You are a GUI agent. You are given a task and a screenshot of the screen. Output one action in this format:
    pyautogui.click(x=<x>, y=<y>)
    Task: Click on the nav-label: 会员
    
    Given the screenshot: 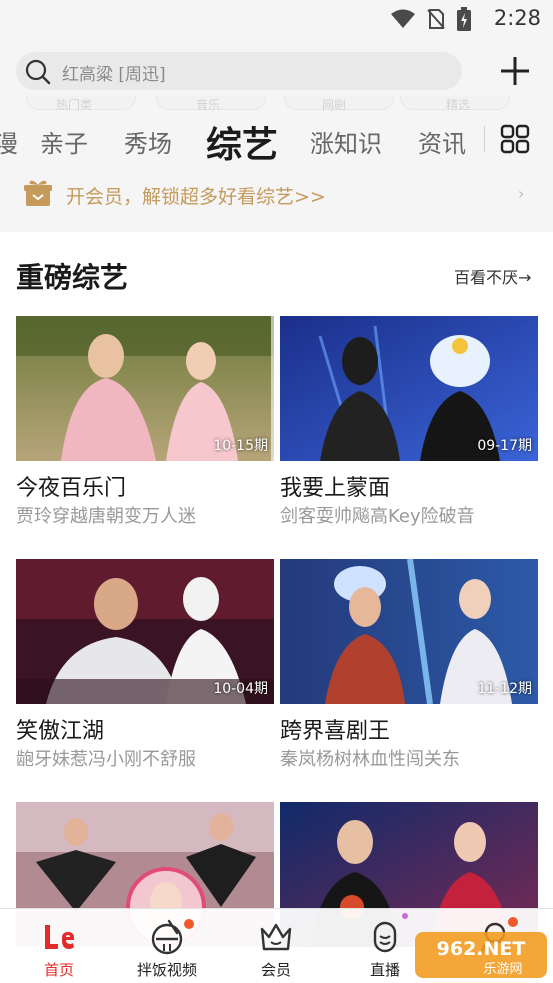 What is the action you would take?
    pyautogui.click(x=275, y=970)
    